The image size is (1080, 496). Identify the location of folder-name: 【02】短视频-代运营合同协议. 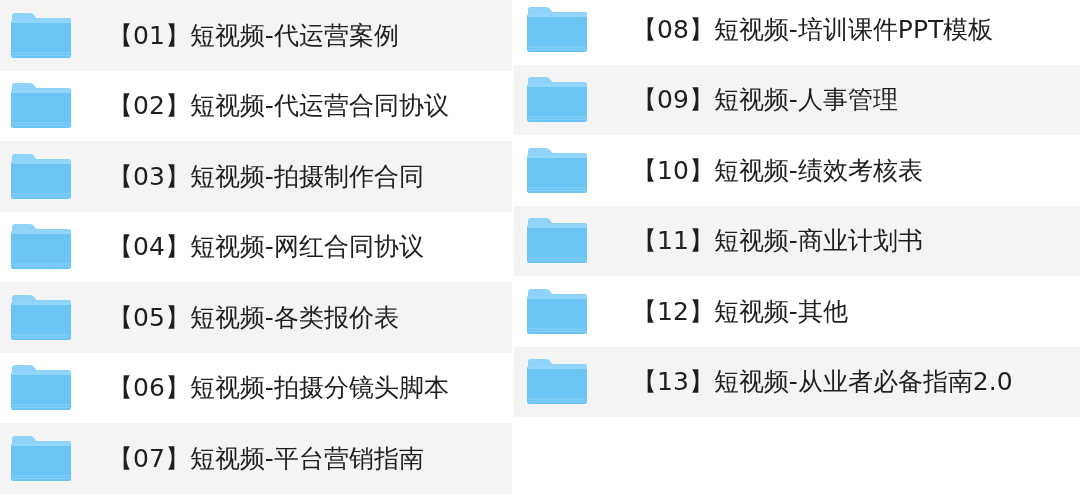
(278, 106).